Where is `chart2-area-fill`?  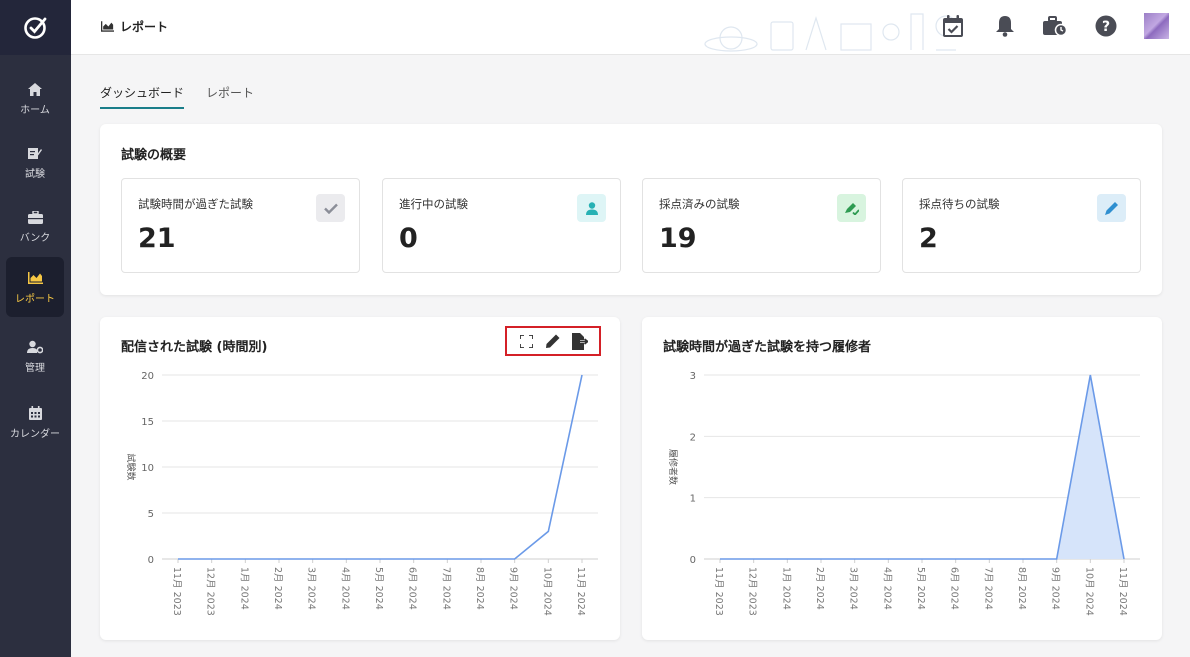
chart2-area-fill is located at coordinates (922, 467).